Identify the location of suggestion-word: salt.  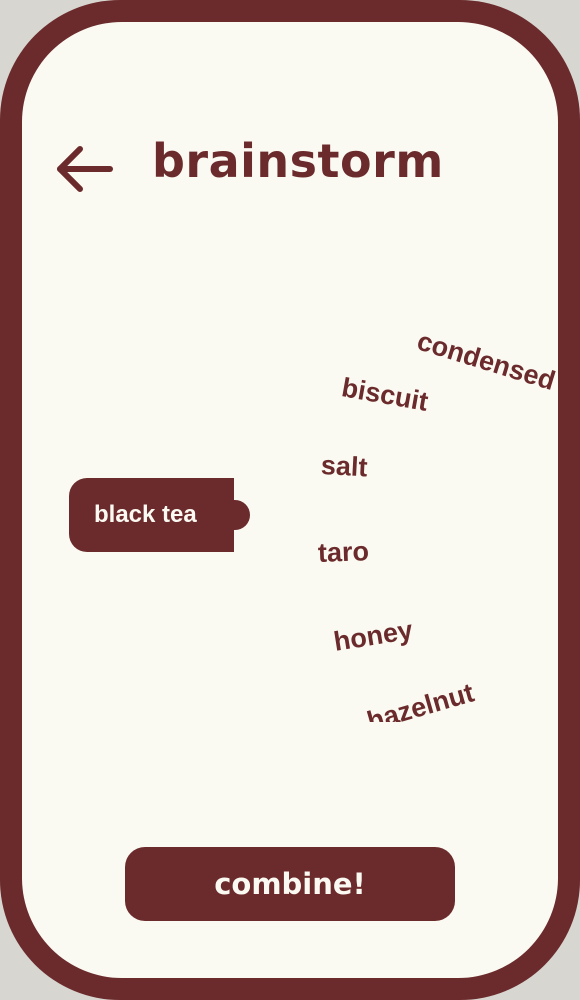
(344, 466).